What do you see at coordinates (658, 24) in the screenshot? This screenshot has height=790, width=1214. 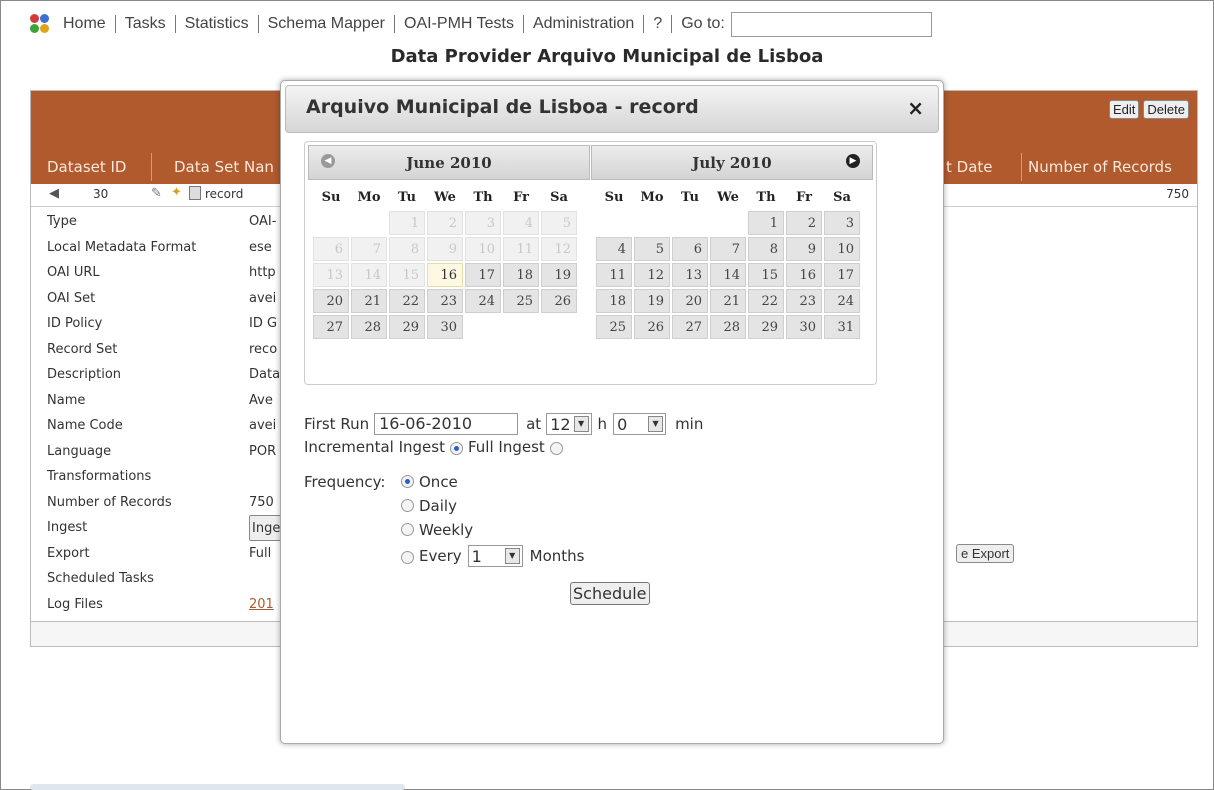 I see `menu-help: ?` at bounding box center [658, 24].